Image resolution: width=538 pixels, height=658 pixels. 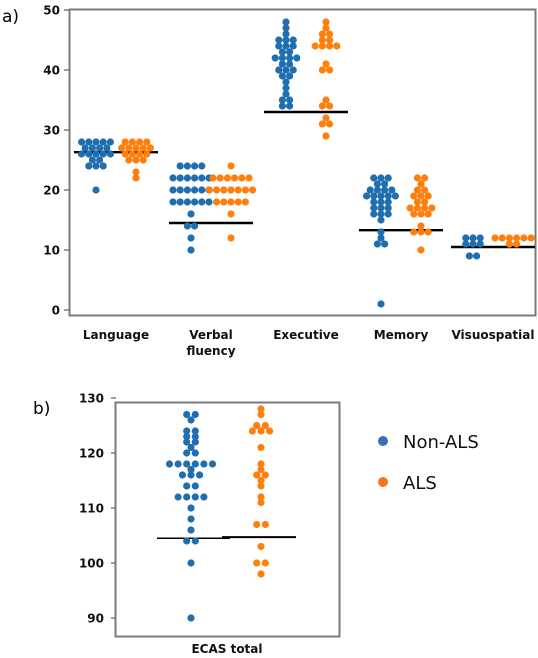 I want to click on legend: Non-ALS ALS, so click(x=428, y=463).